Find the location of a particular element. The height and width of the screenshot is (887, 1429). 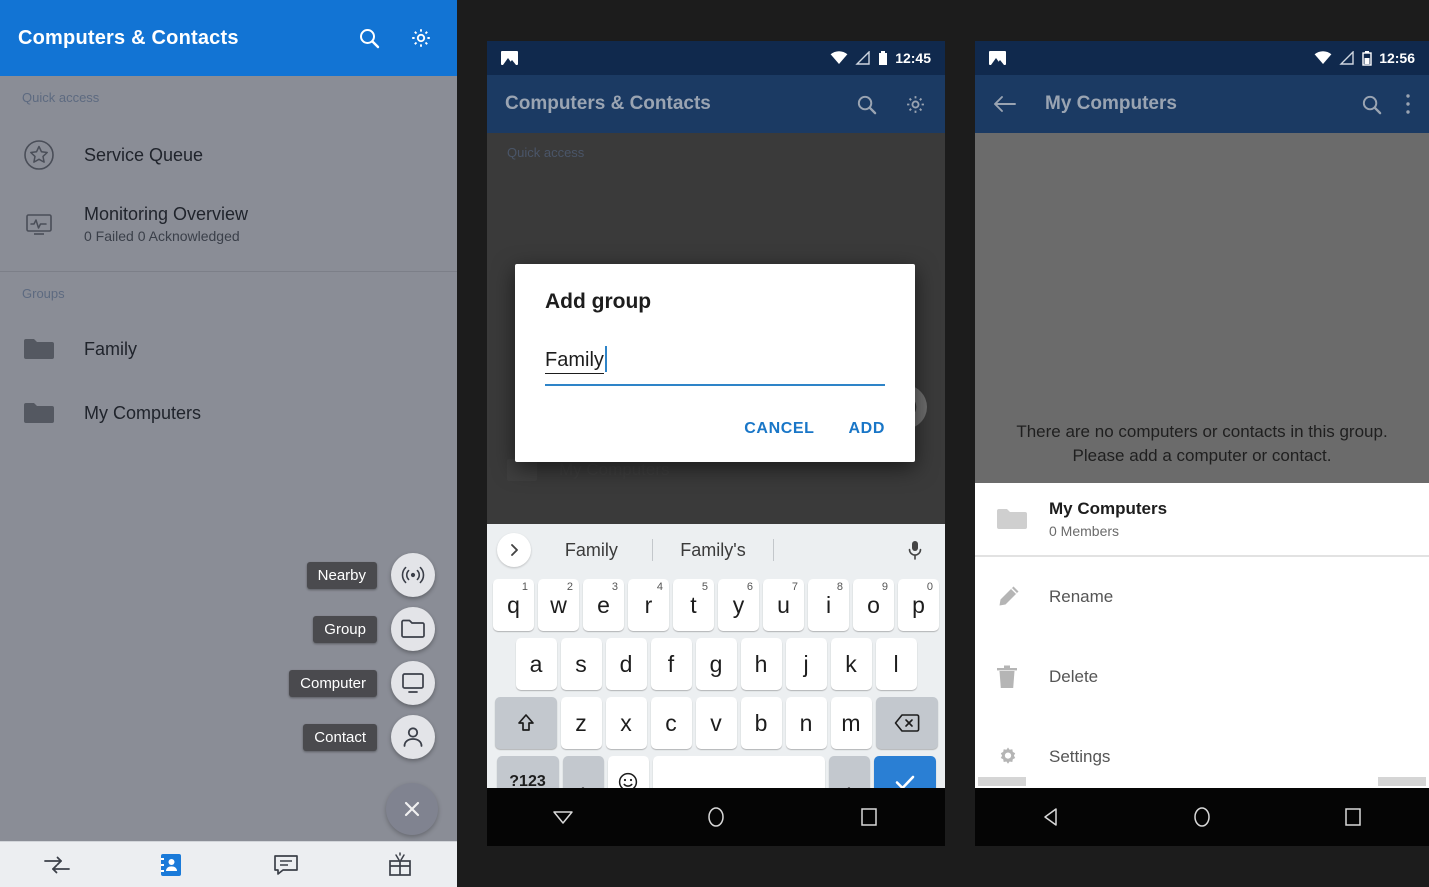

key-y: 6y is located at coordinates (738, 605).